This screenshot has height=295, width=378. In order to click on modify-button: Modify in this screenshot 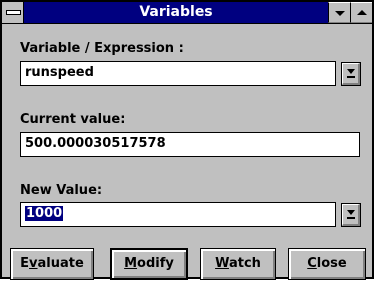, I will do `click(149, 264)`.